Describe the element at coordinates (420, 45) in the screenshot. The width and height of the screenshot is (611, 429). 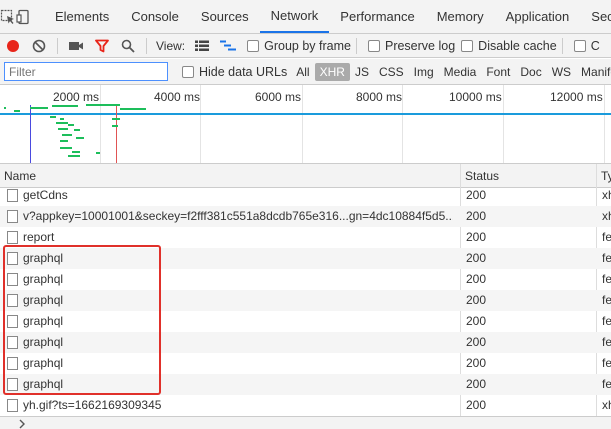
I see `preserve-log-label: Preserve log` at that location.